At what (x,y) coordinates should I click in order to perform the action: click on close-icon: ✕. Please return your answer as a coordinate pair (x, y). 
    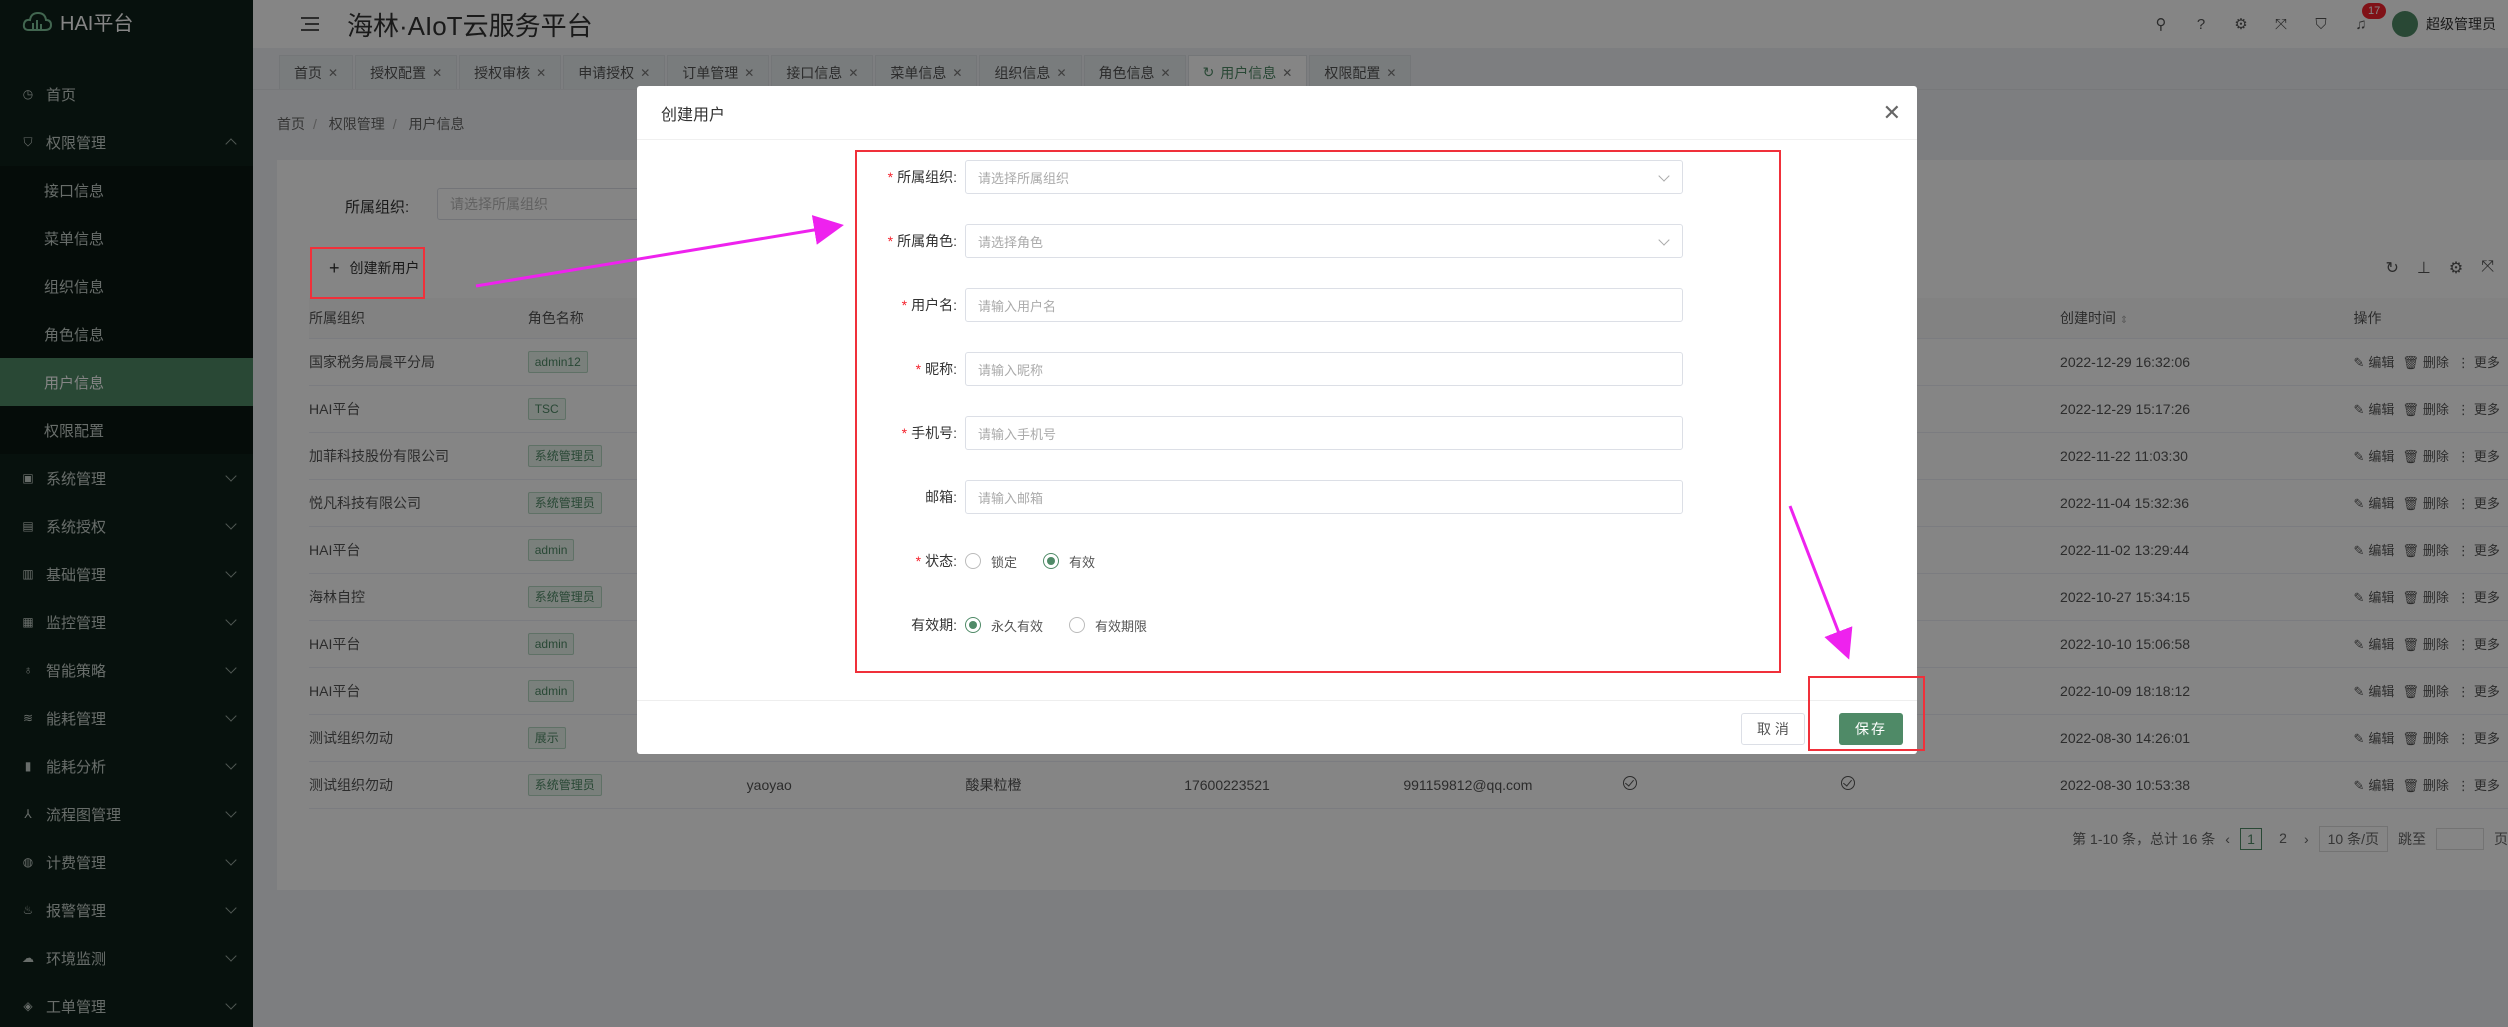
    Looking at the image, I should click on (1892, 113).